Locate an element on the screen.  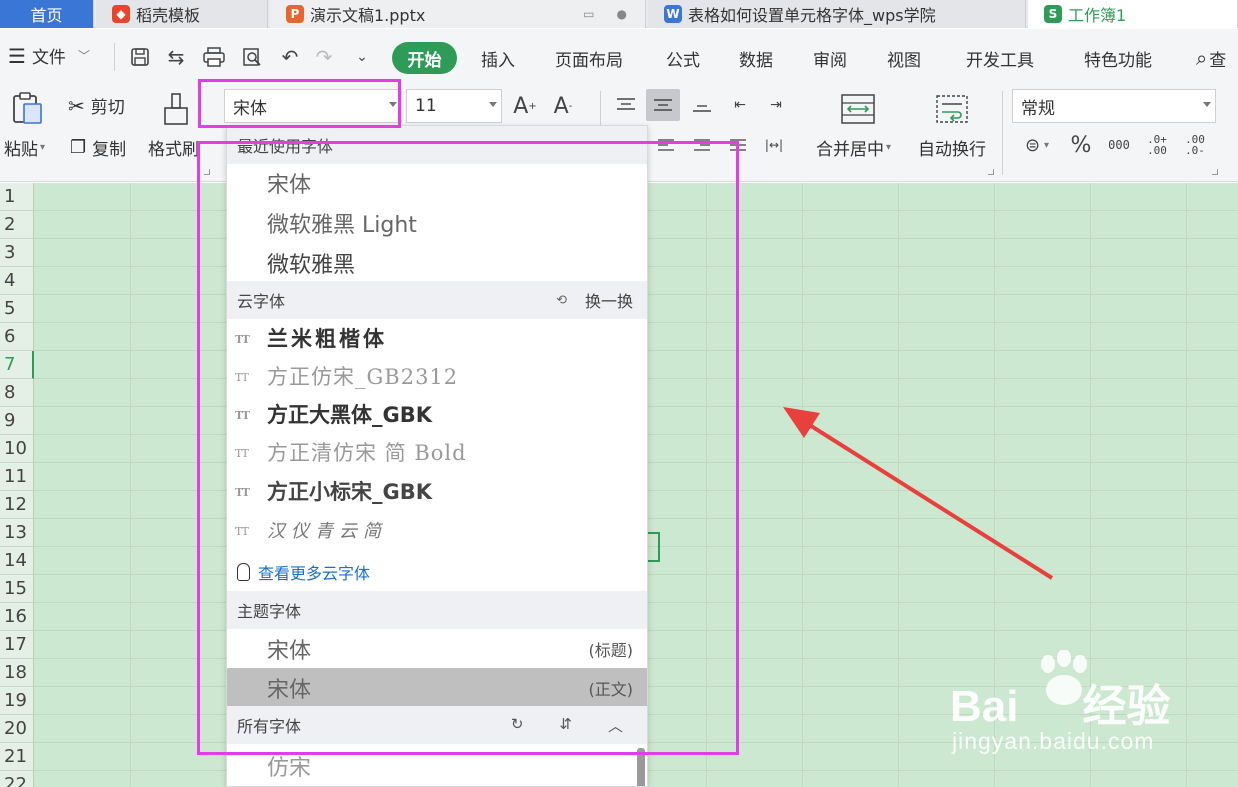
row-number: 5 is located at coordinates (17, 309).